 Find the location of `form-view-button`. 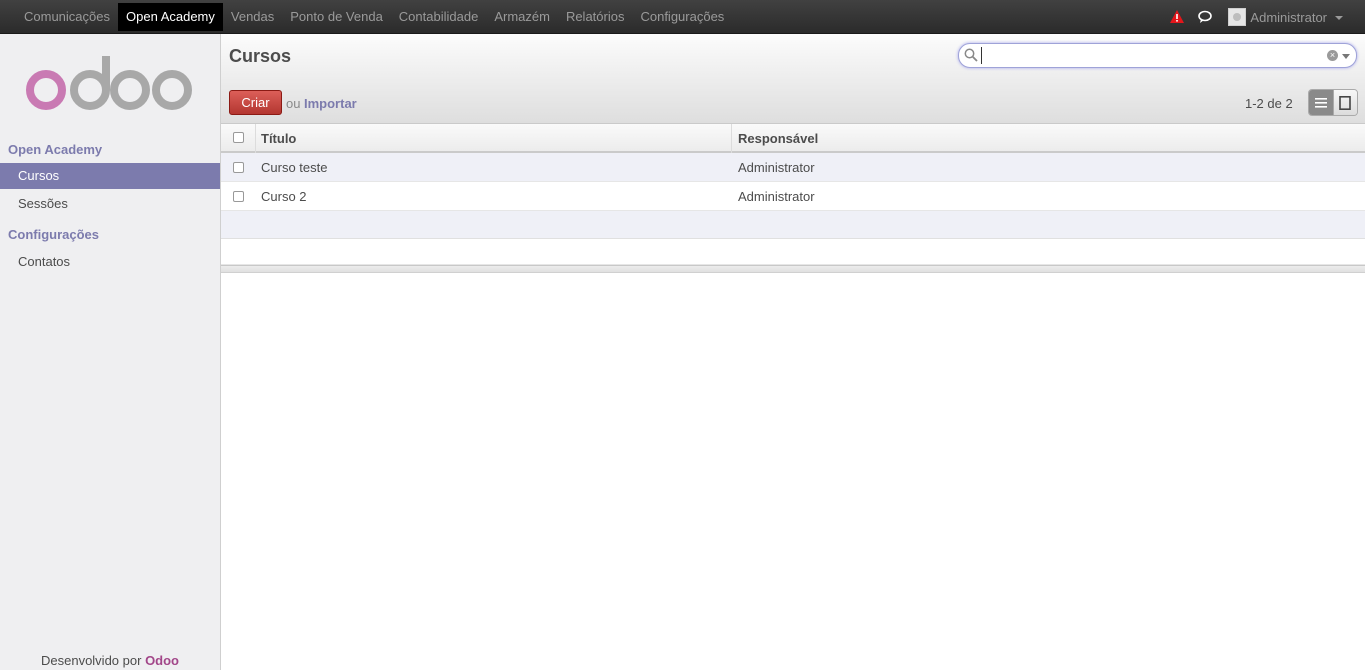

form-view-button is located at coordinates (1344, 102).